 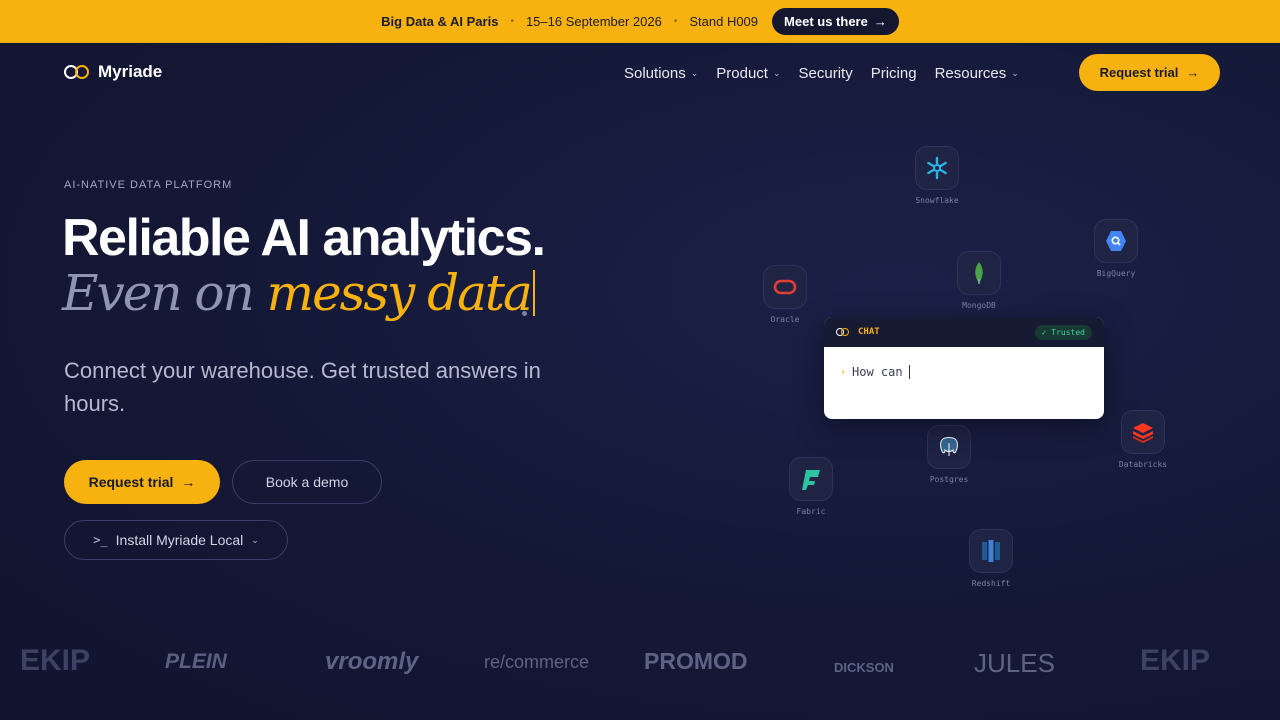 I want to click on text-cursor, so click(x=909, y=372).